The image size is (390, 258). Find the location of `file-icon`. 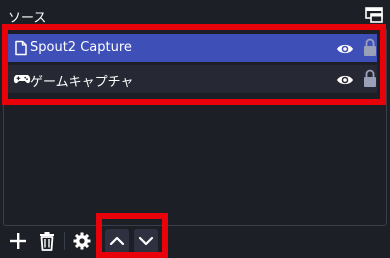

file-icon is located at coordinates (21, 48).